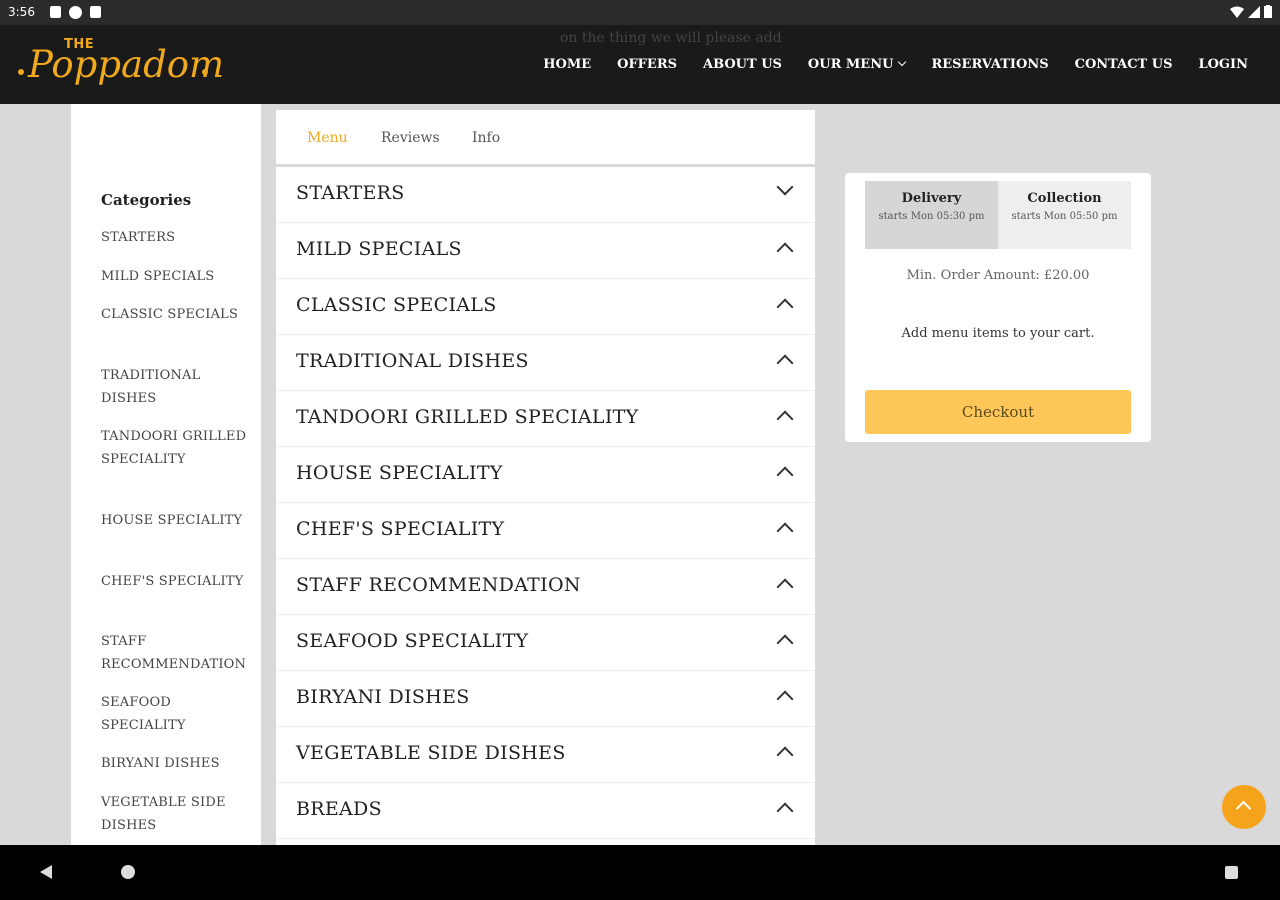 This screenshot has height=900, width=1280. I want to click on home-icon, so click(128, 872).